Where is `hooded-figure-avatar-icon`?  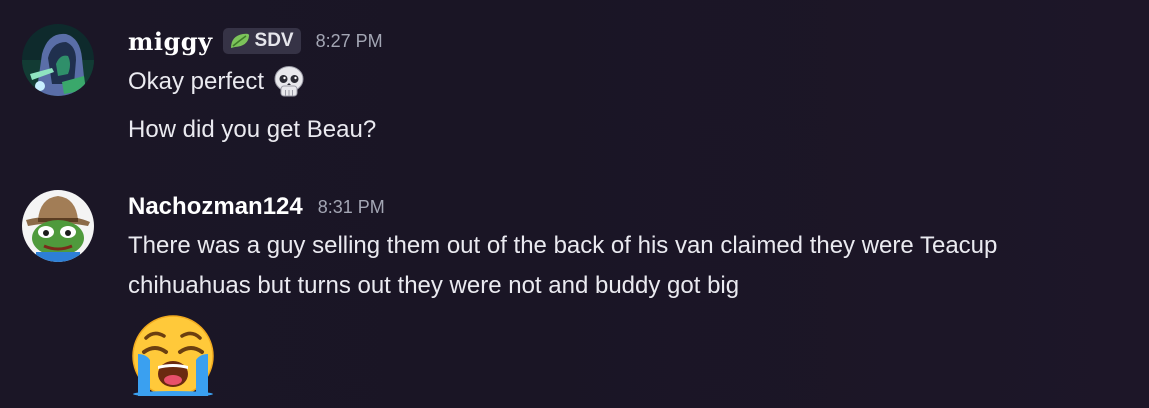
hooded-figure-avatar-icon is located at coordinates (58, 60).